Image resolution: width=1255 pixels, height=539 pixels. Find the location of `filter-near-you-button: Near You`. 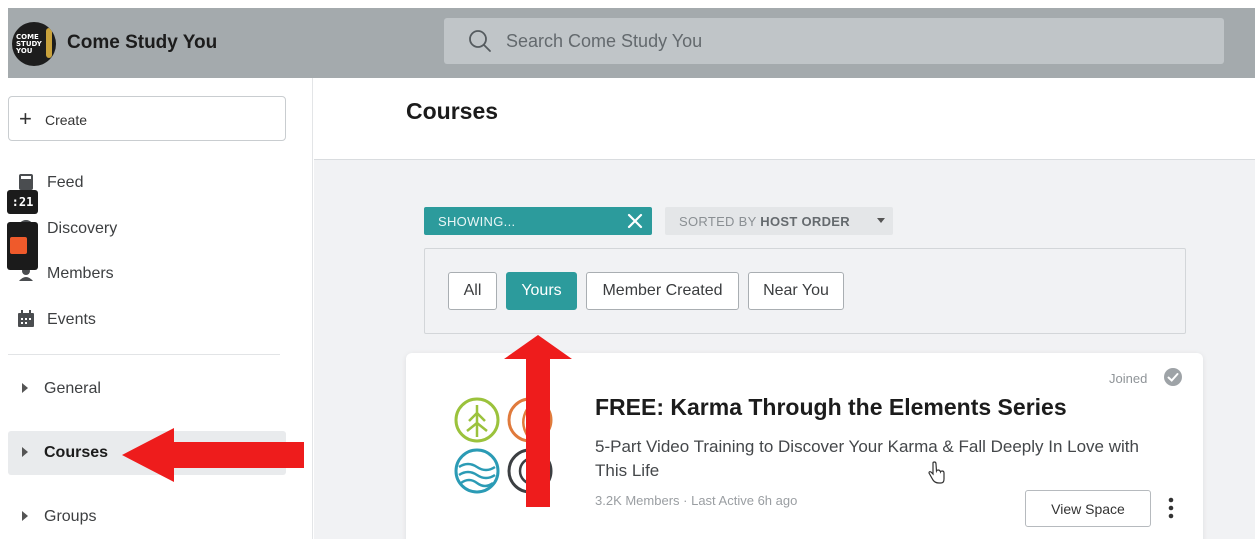

filter-near-you-button: Near You is located at coordinates (796, 291).